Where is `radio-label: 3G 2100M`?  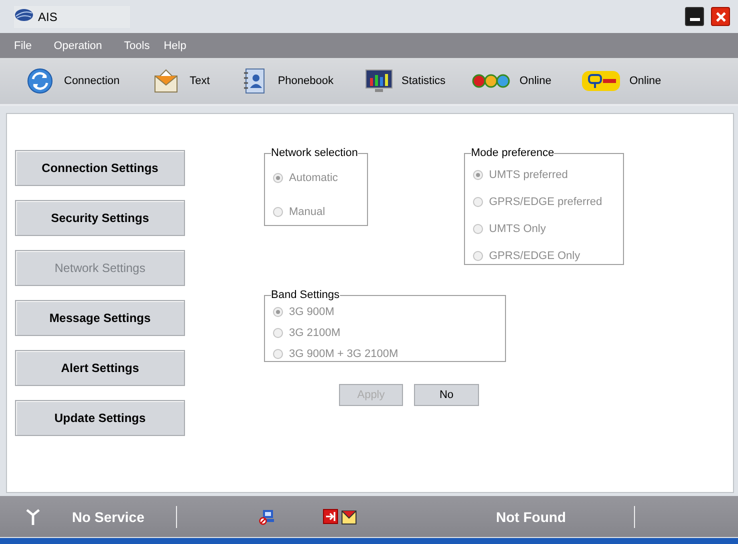 radio-label: 3G 2100M is located at coordinates (314, 332).